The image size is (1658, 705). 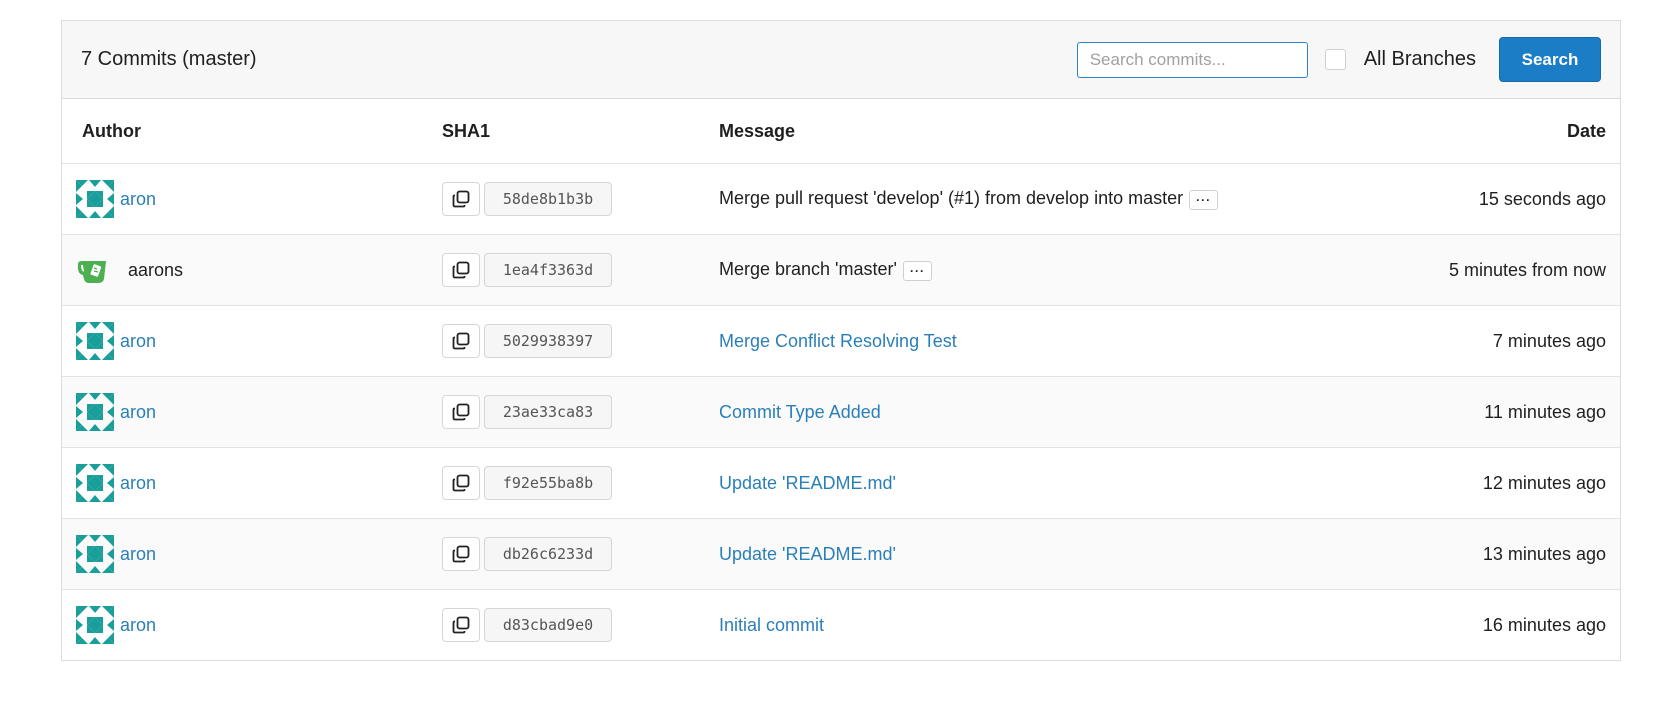 What do you see at coordinates (1483, 483) in the screenshot?
I see `commit-date: 12 minutes ago` at bounding box center [1483, 483].